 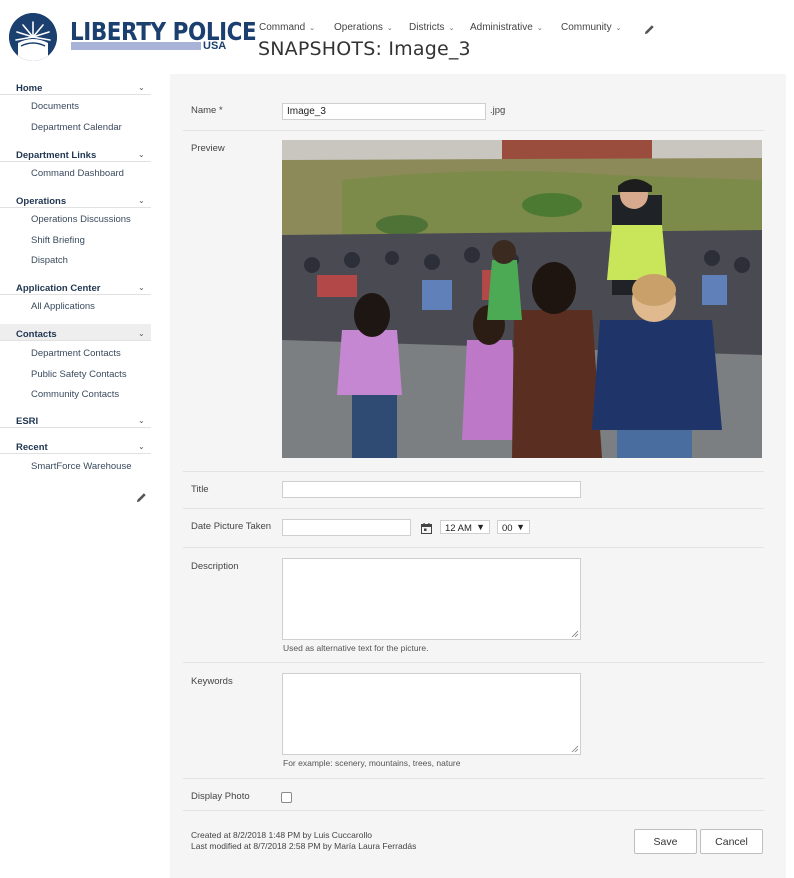 What do you see at coordinates (75, 419) in the screenshot?
I see `nav-section-esri: ESRI ⌄` at bounding box center [75, 419].